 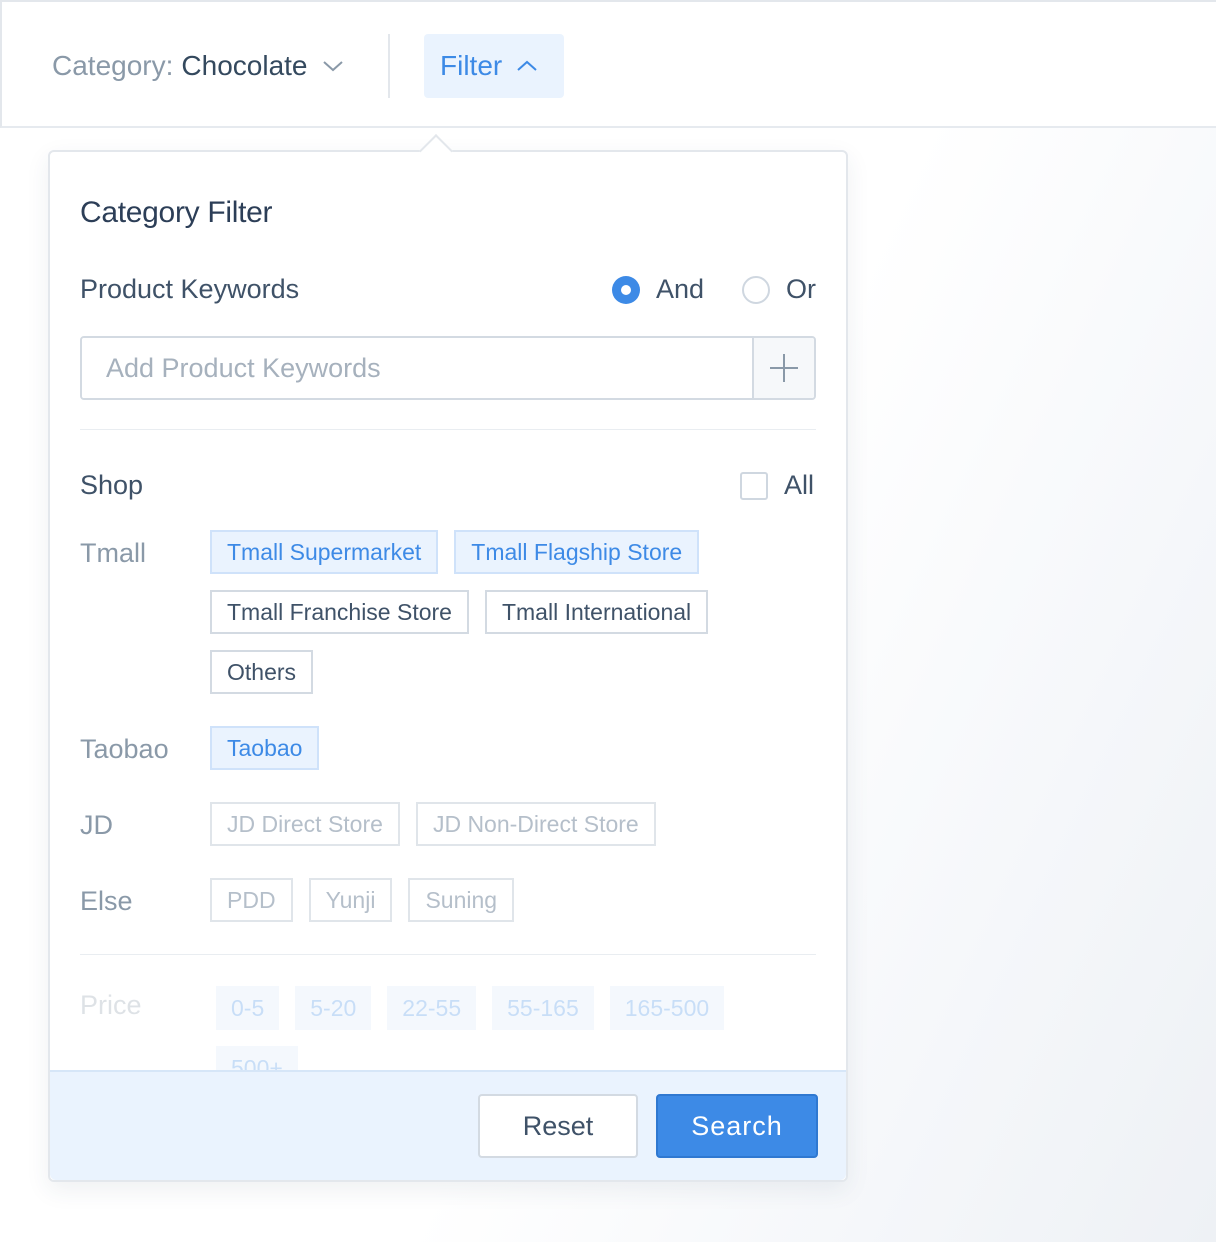 I want to click on shop-group-label-tmall: Tmall, so click(x=113, y=553).